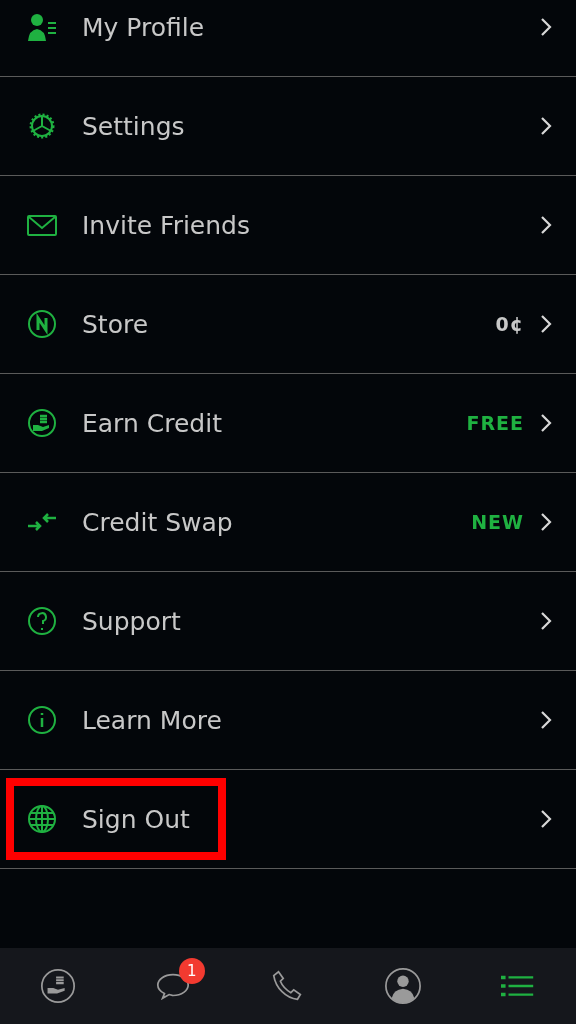 The height and width of the screenshot is (1024, 576). Describe the element at coordinates (131, 621) in the screenshot. I see `menu-label: Support` at that location.